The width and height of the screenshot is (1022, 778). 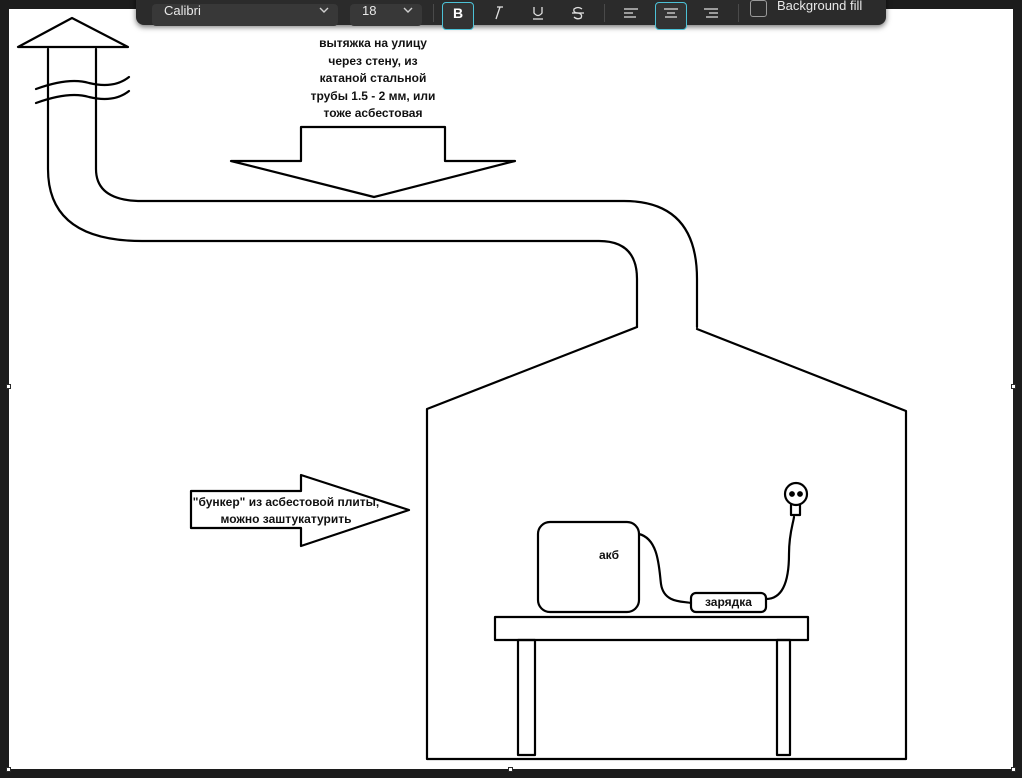 What do you see at coordinates (588, 567) in the screenshot?
I see `battery-box` at bounding box center [588, 567].